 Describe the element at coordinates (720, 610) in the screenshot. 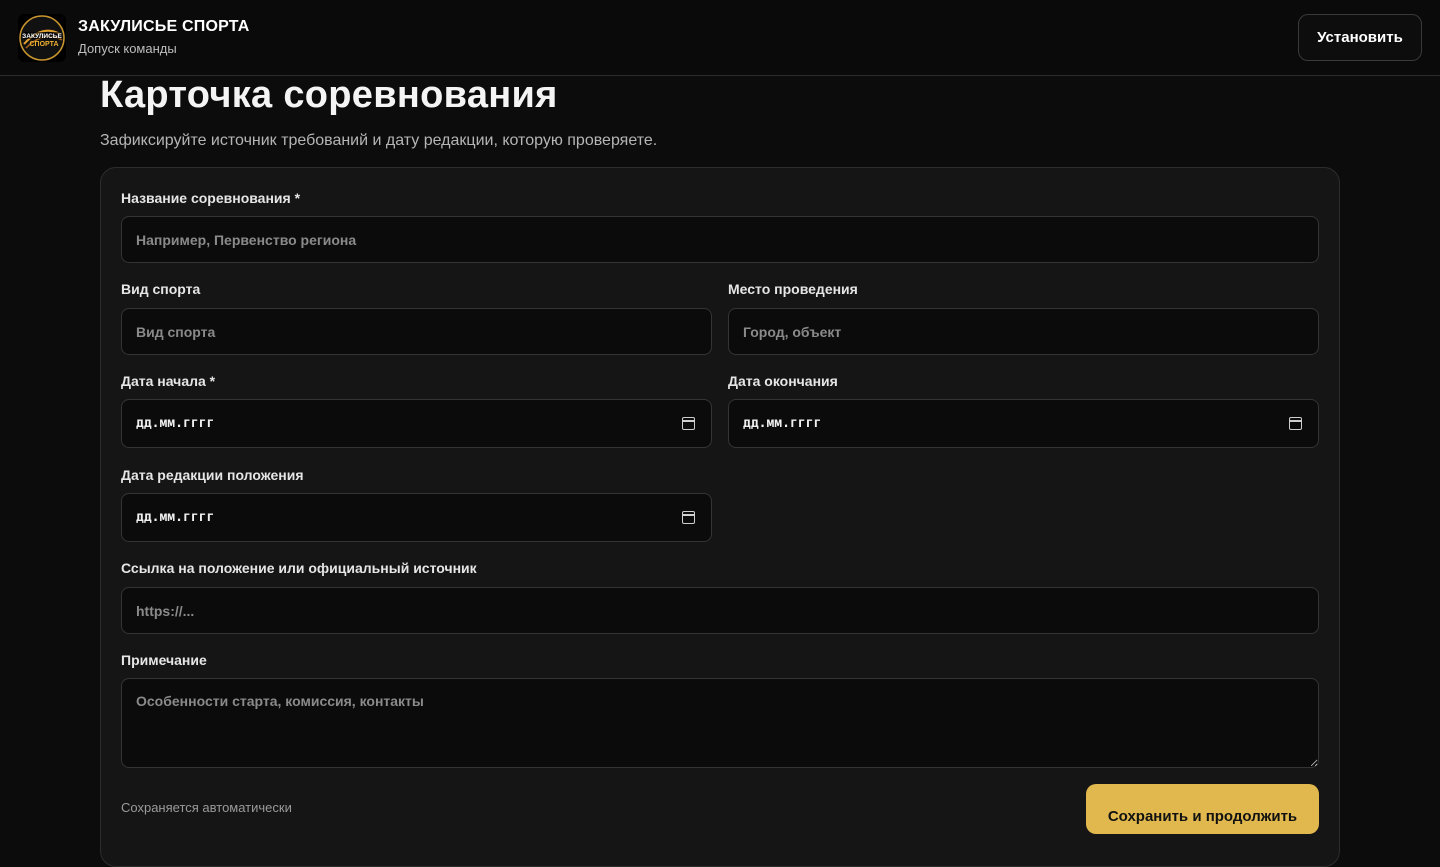

I see `source-link-input` at that location.